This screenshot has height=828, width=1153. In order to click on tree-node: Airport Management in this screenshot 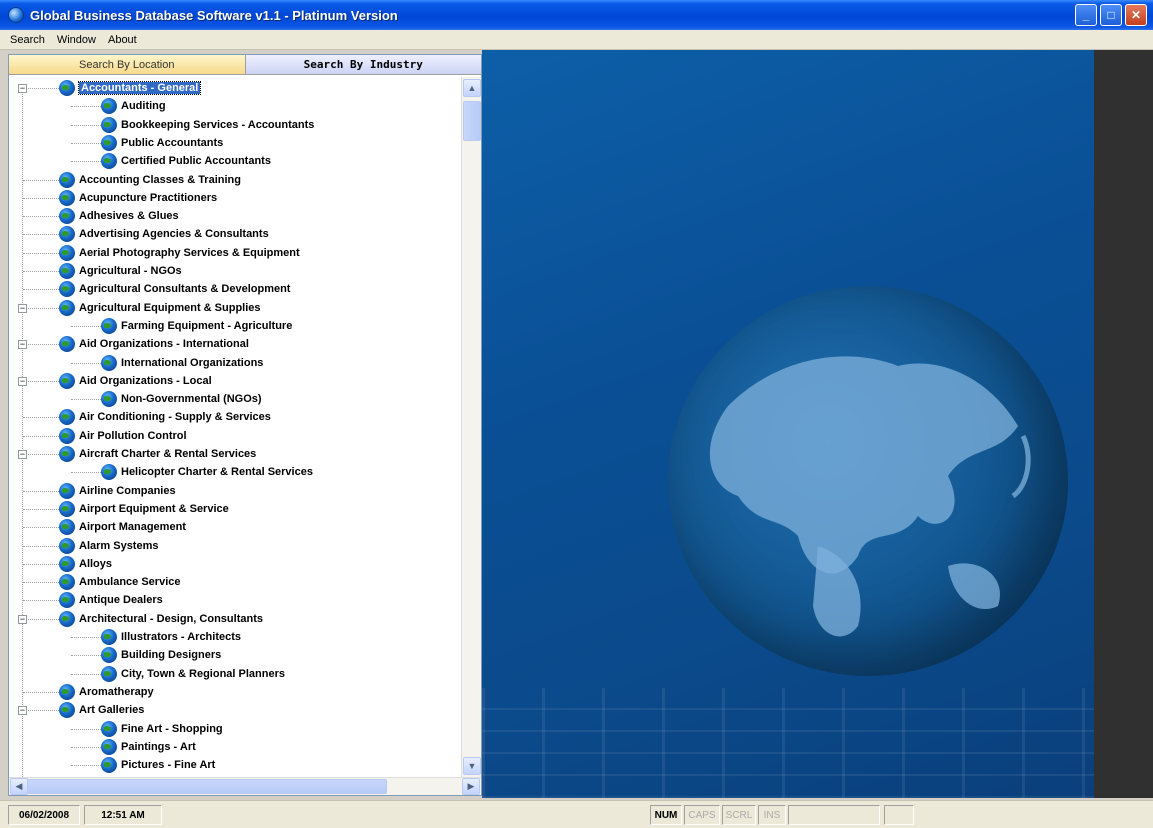, I will do `click(122, 527)`.